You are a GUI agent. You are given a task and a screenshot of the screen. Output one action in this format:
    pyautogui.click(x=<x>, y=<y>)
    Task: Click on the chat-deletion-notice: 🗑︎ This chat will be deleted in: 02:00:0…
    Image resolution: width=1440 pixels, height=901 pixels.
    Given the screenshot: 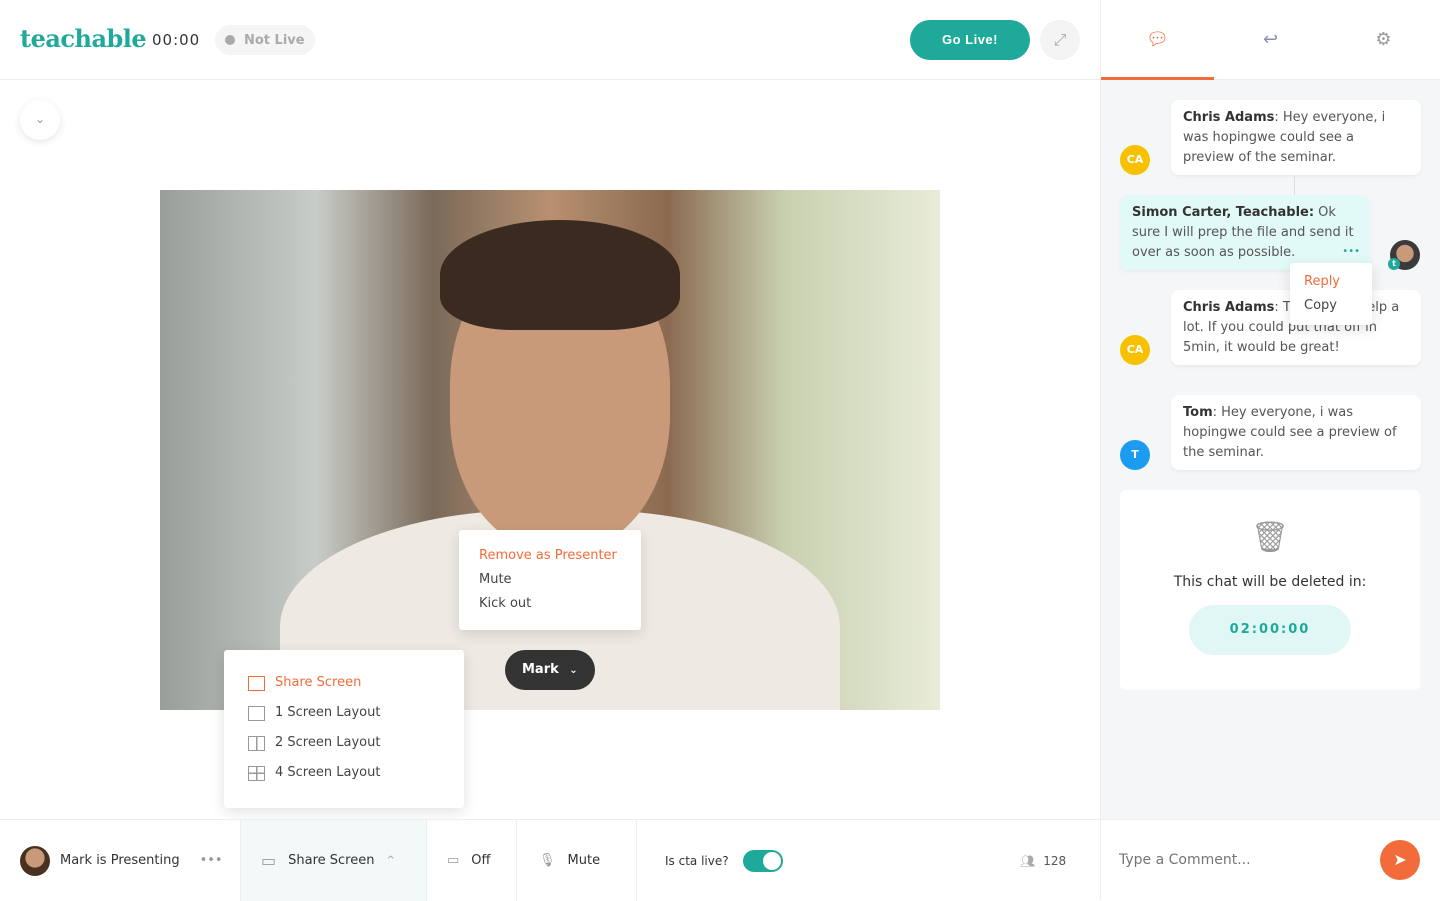 What is the action you would take?
    pyautogui.click(x=1270, y=590)
    